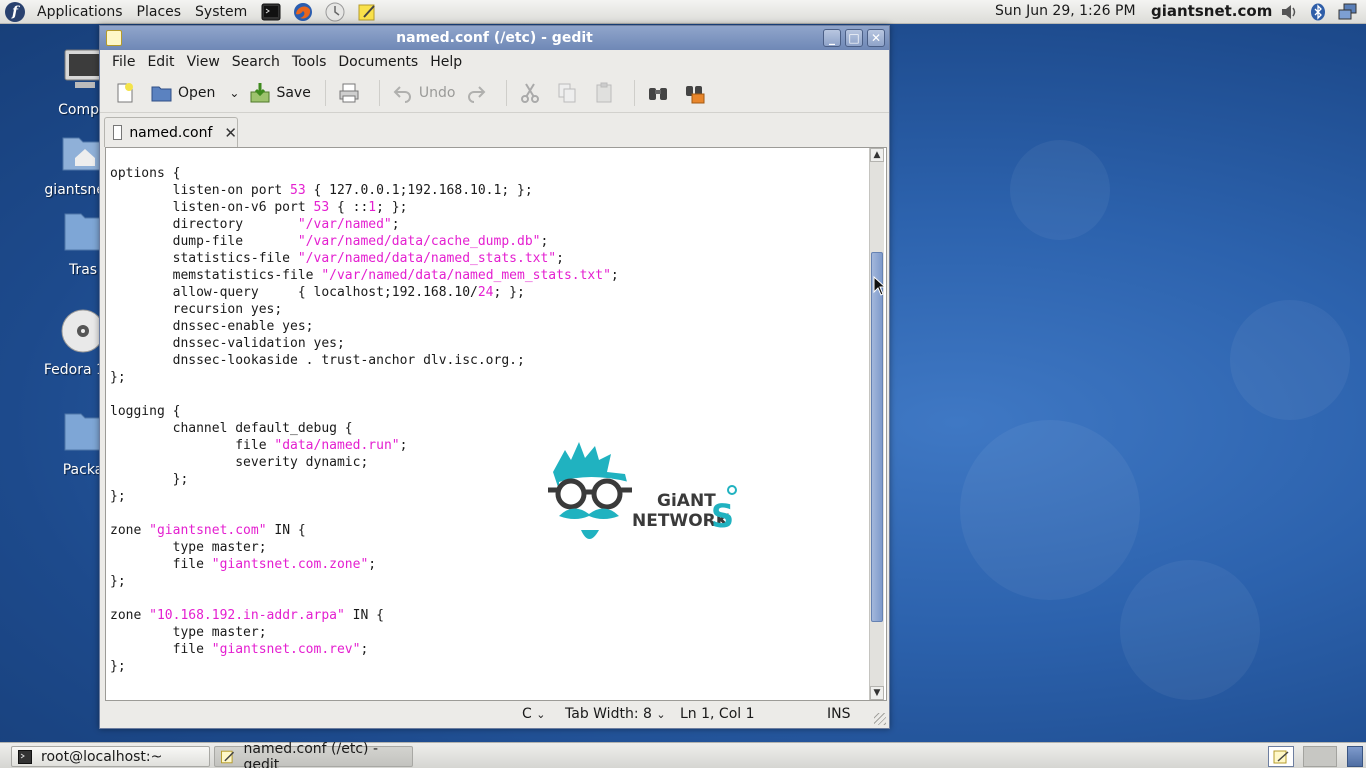 The height and width of the screenshot is (768, 1366). I want to click on code-line: severity dynamic;, so click(239, 462).